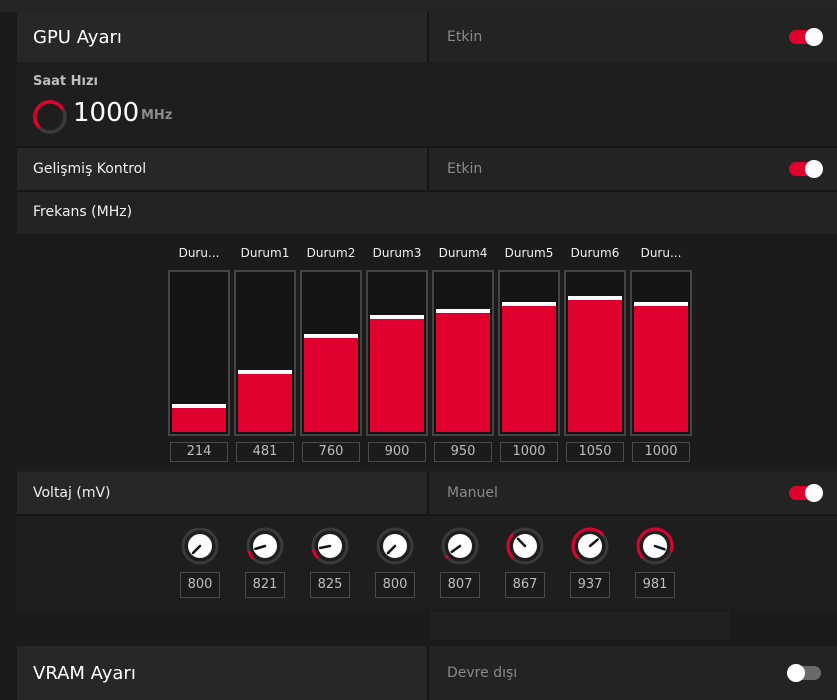 The width and height of the screenshot is (837, 700). I want to click on gpu-title: GPU Ayarı, so click(77, 37).